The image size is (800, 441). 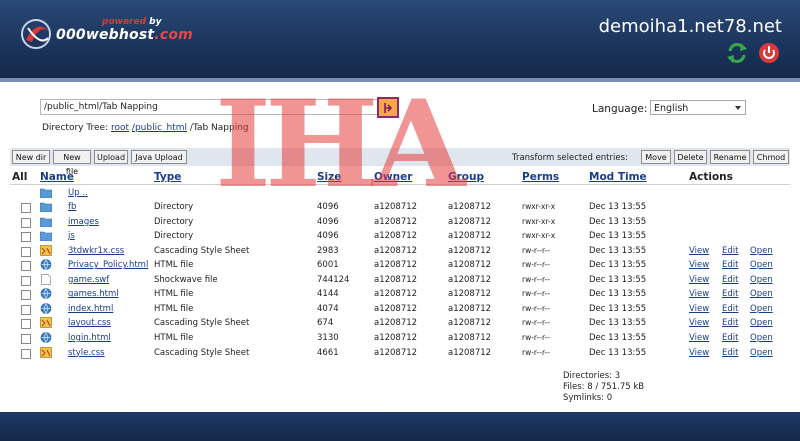 What do you see at coordinates (36, 34) in the screenshot?
I see `swirl-logo-icon` at bounding box center [36, 34].